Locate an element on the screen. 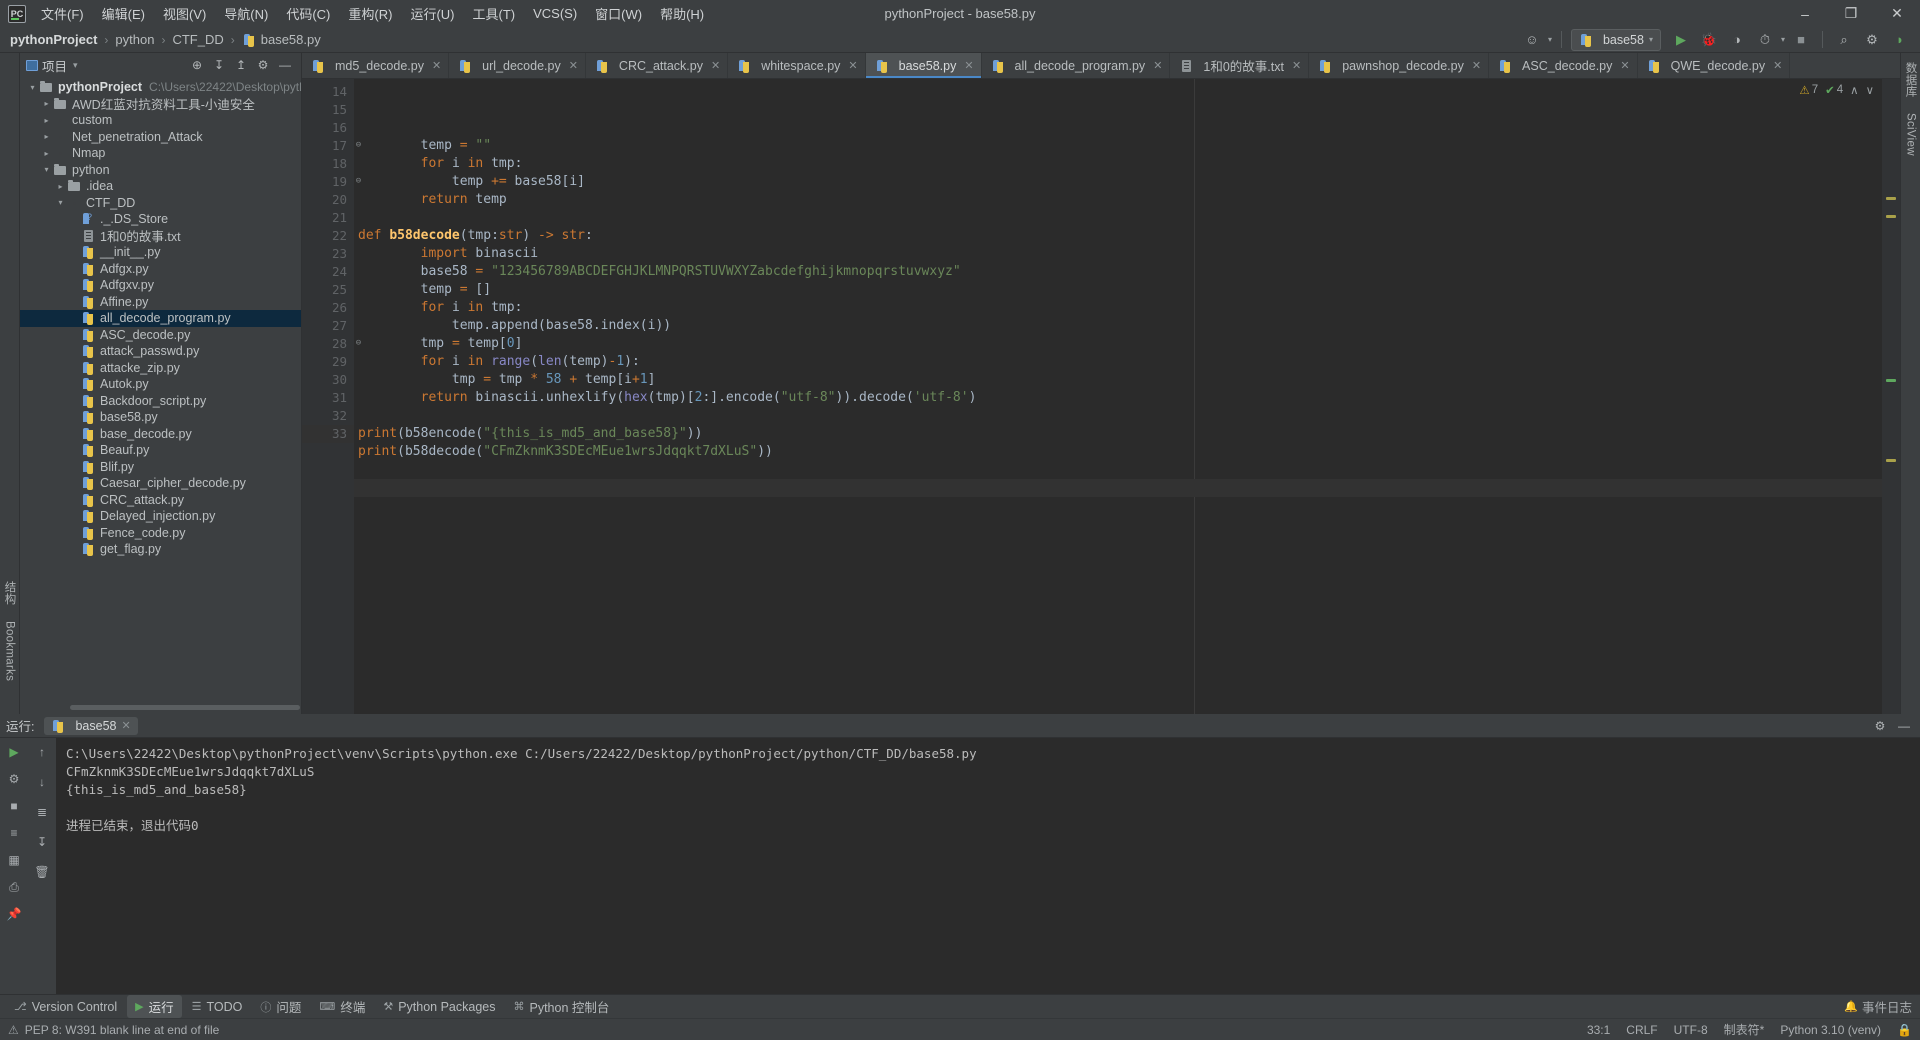 This screenshot has width=1920, height=1040. tree-item: attacke_zip.py is located at coordinates (160, 368).